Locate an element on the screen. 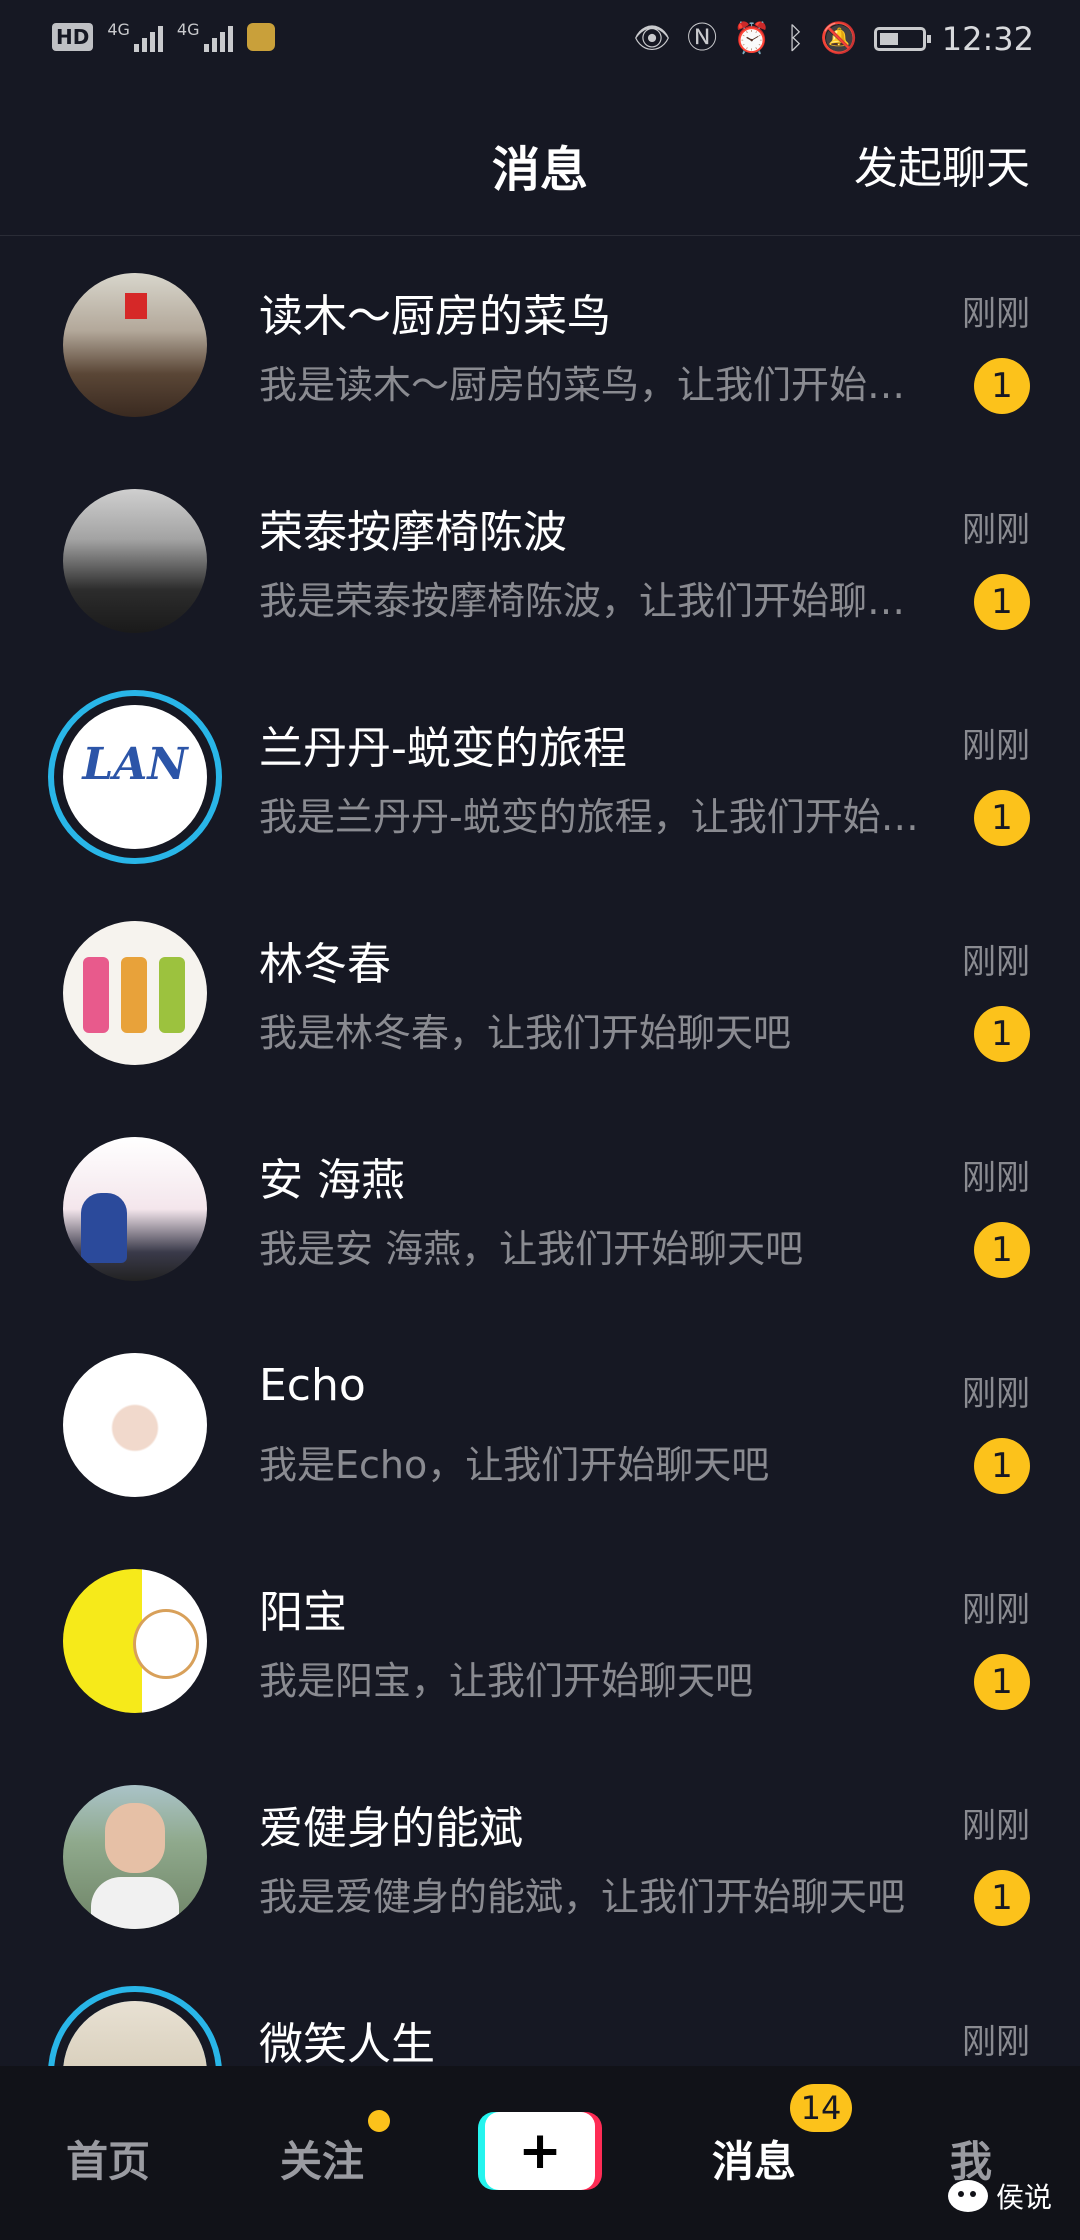  conversation-row: 安 海燕 我是安 海燕，让我们开始聊天吧 刚刚 1 is located at coordinates (540, 1208).